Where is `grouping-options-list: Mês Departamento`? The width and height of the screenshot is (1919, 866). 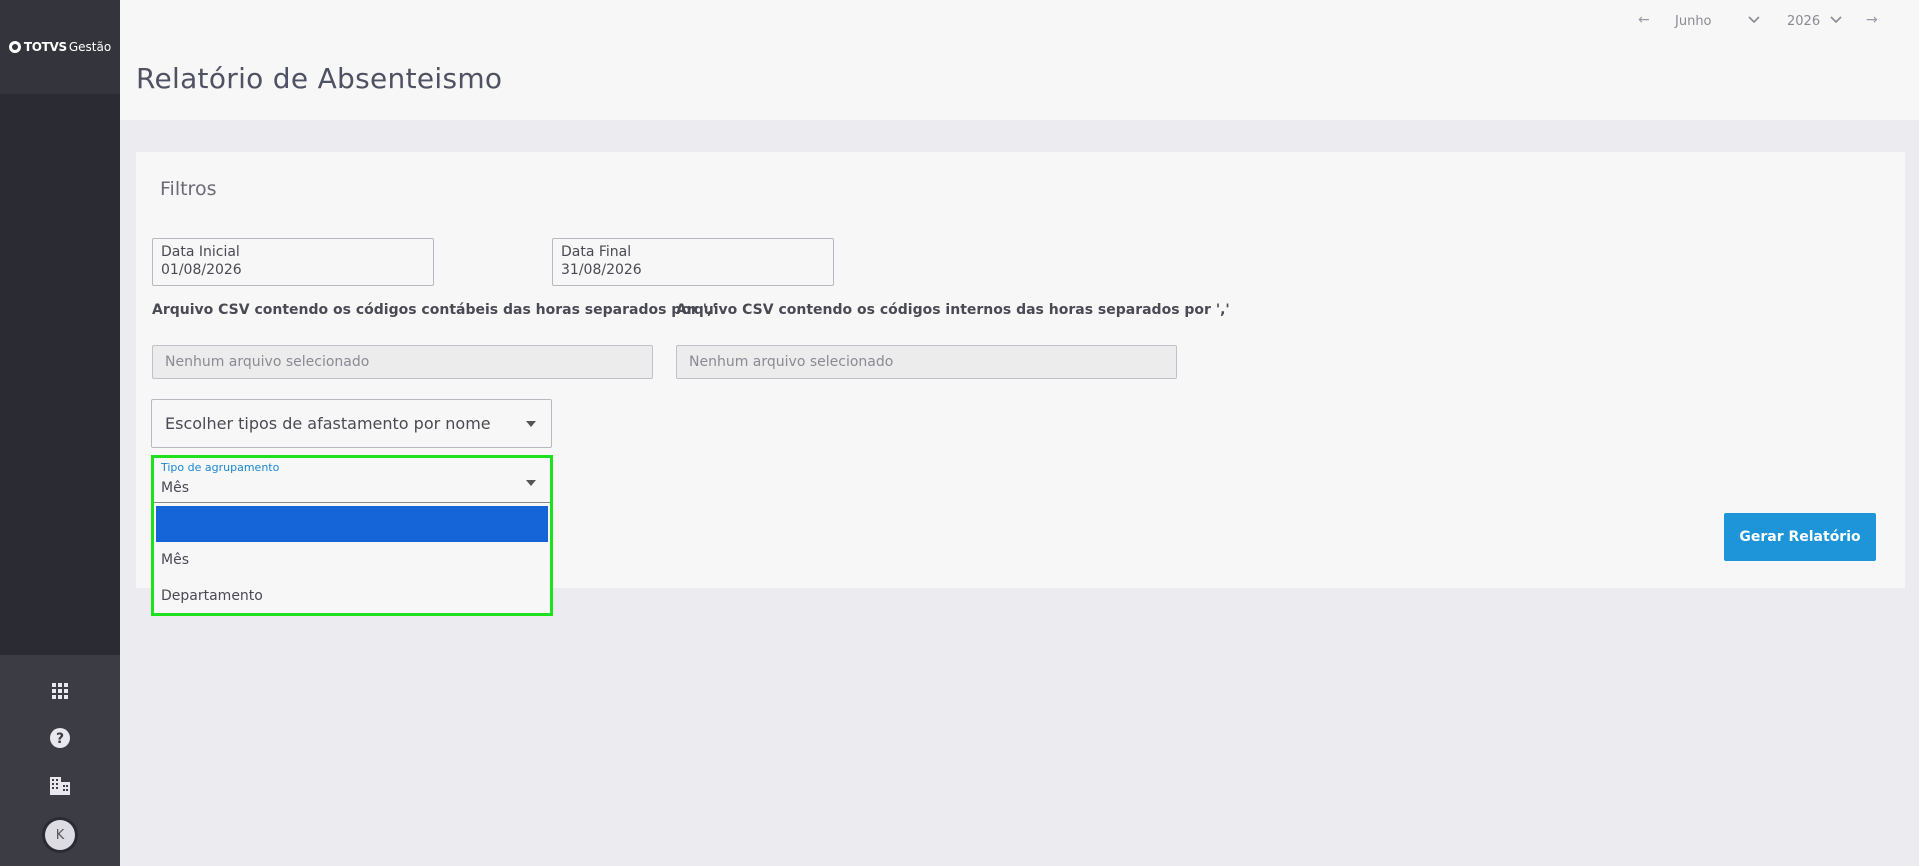
grouping-options-list: Mês Departamento is located at coordinates (352, 560).